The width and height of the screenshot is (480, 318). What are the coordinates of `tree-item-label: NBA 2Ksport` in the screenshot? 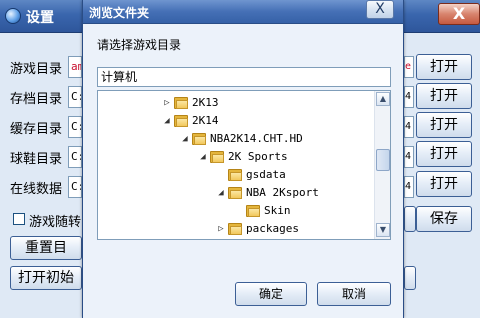 It's located at (282, 192).